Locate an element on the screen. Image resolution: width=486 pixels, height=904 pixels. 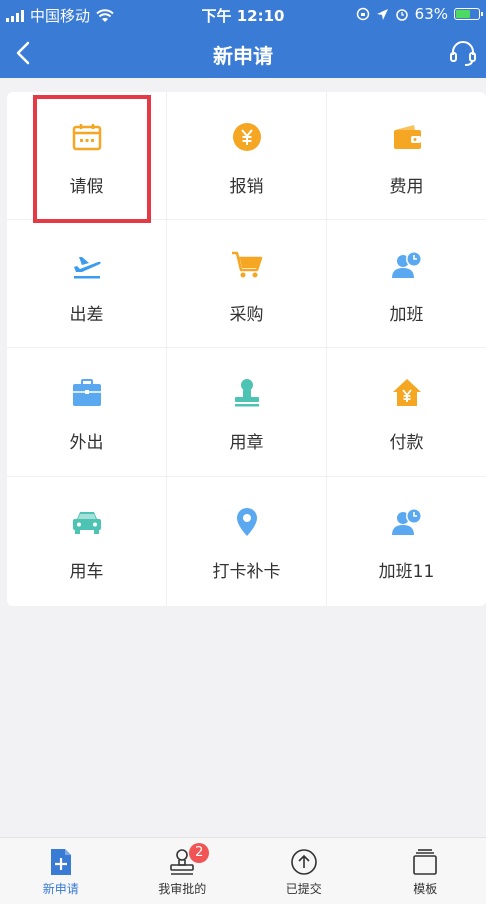
calendar-icon is located at coordinates (86, 137).